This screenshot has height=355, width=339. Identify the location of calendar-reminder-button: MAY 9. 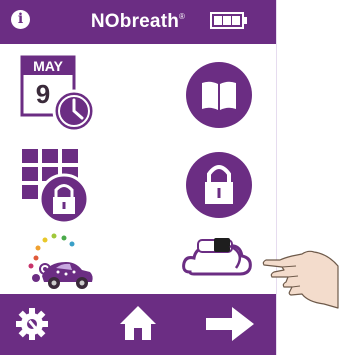
(57, 95).